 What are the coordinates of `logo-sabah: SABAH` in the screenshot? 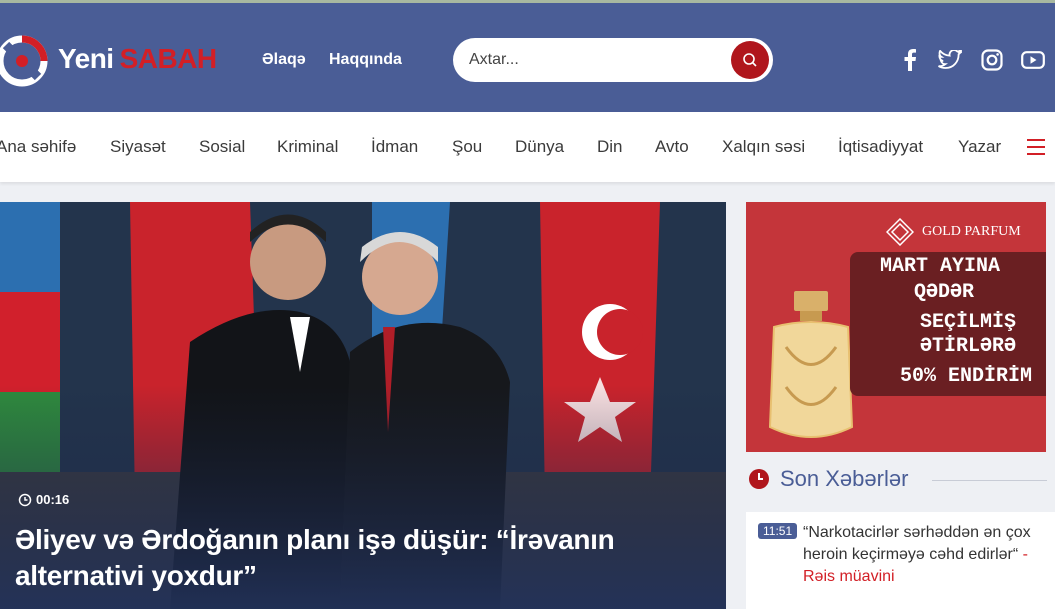 It's located at (168, 58).